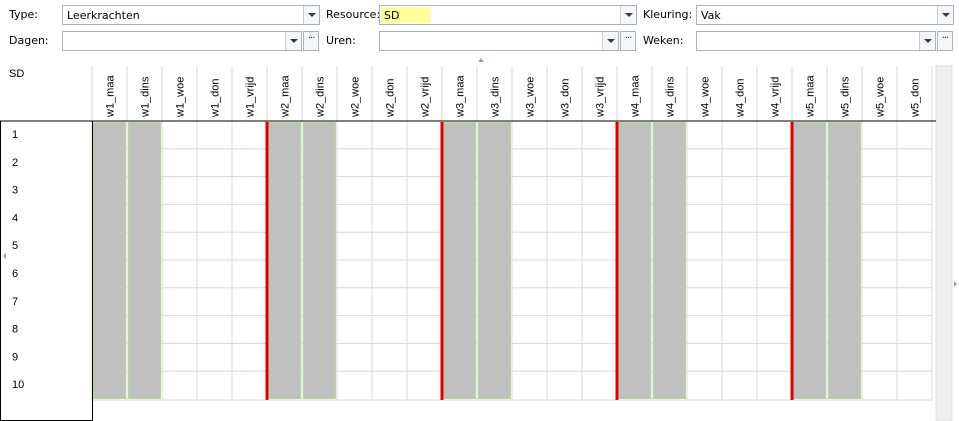 The image size is (959, 421). What do you see at coordinates (251, 97) in the screenshot?
I see `column-header-w1_vrijd: w1_vrijd` at bounding box center [251, 97].